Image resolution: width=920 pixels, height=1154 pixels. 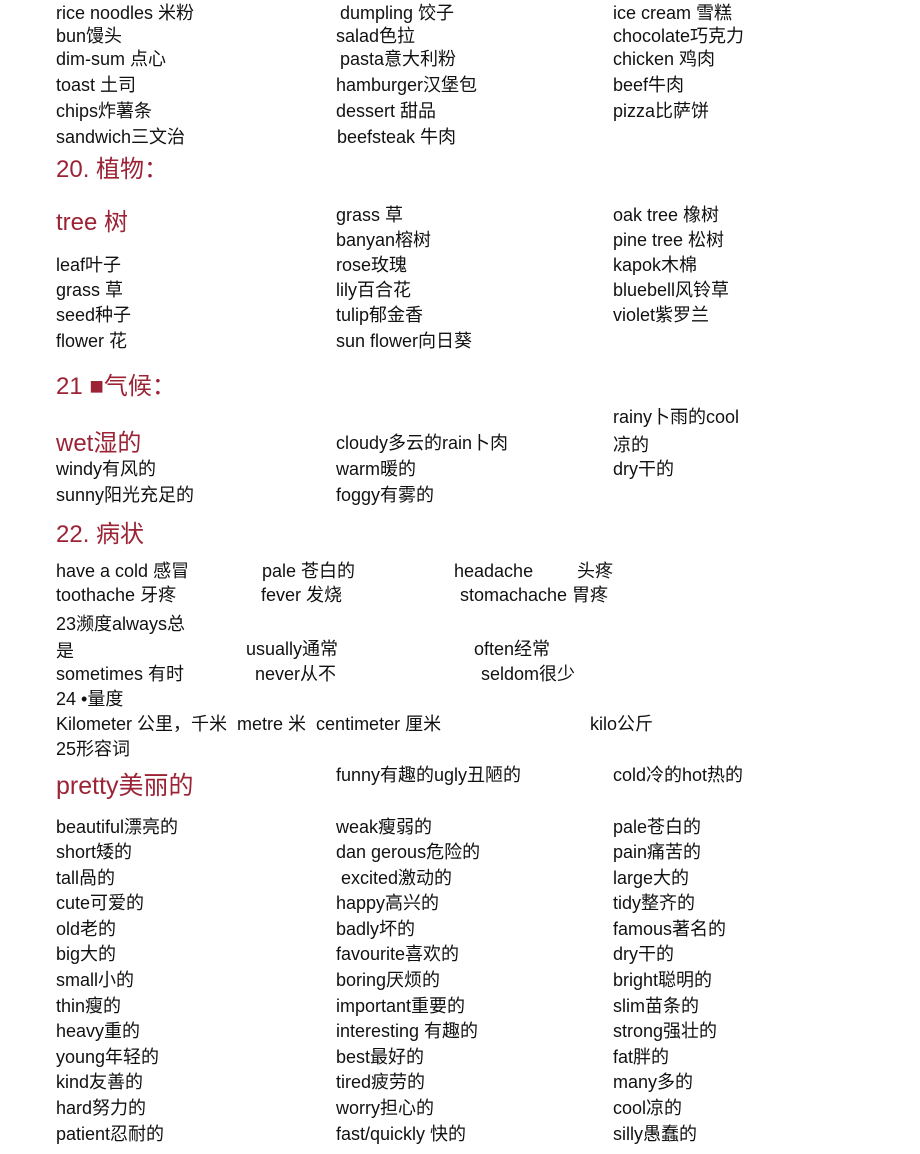 What do you see at coordinates (125, 13) in the screenshot?
I see `vocab-item: rice noodles 米粉` at bounding box center [125, 13].